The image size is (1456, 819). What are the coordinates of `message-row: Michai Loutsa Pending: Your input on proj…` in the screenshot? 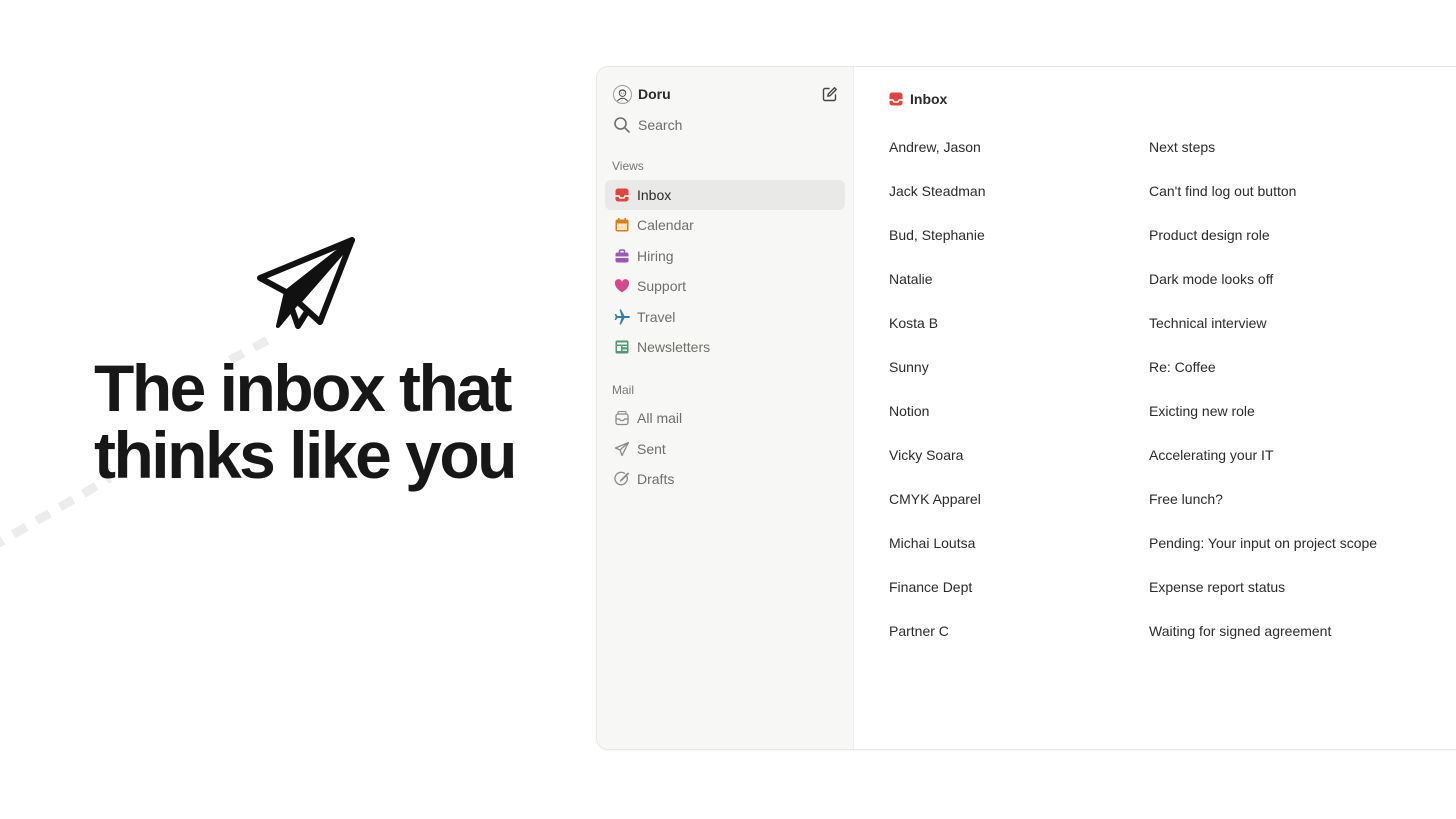 It's located at (1133, 543).